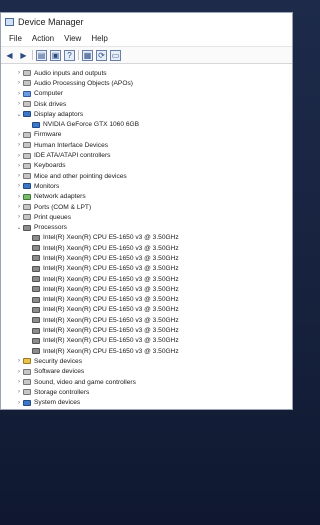  Describe the element at coordinates (51, 22) in the screenshot. I see `window-title: Device Manager` at that location.